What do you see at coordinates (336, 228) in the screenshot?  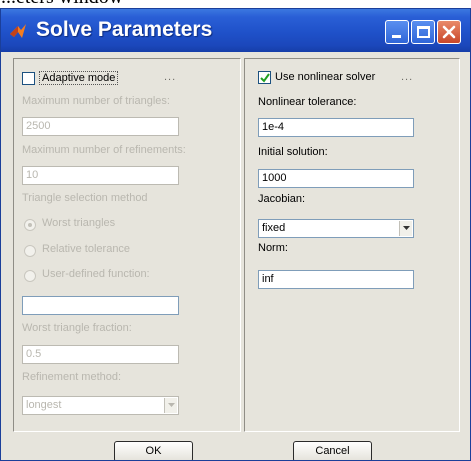 I see `jacobian-select: fixed` at bounding box center [336, 228].